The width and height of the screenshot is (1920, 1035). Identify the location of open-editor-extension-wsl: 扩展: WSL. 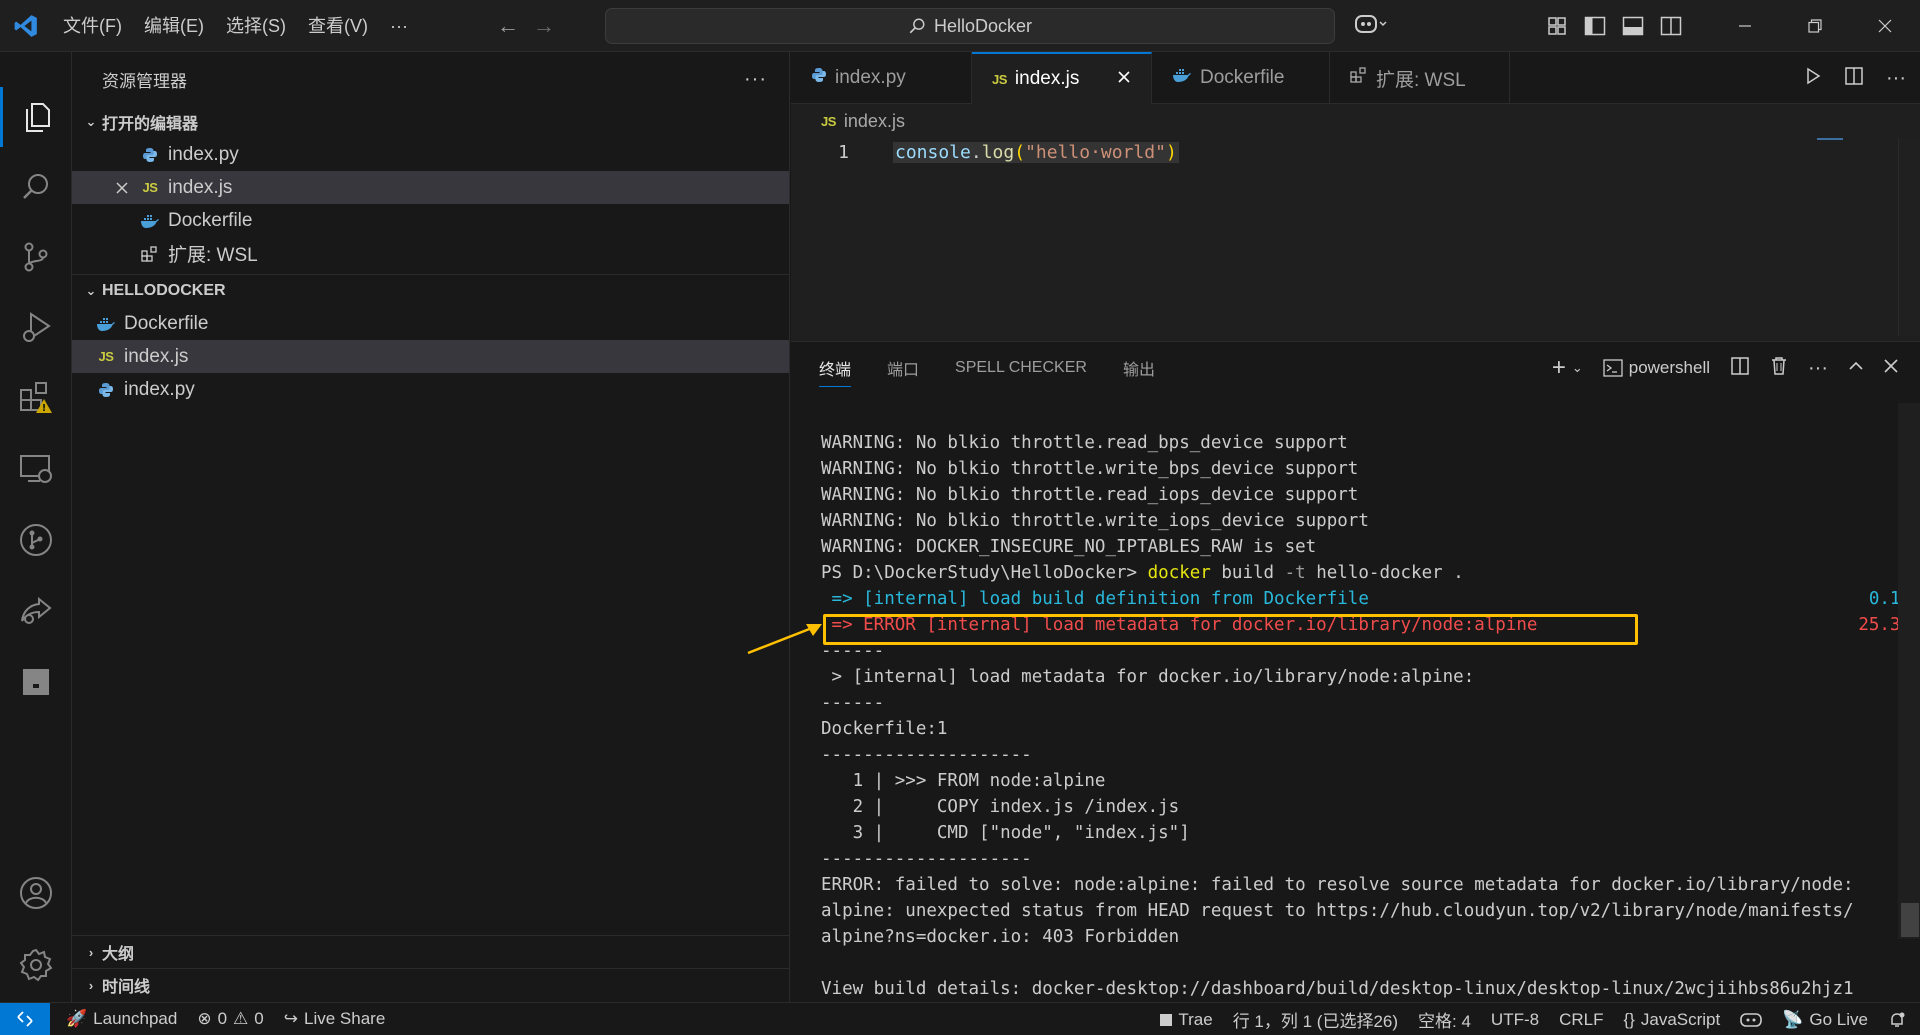
(430, 253).